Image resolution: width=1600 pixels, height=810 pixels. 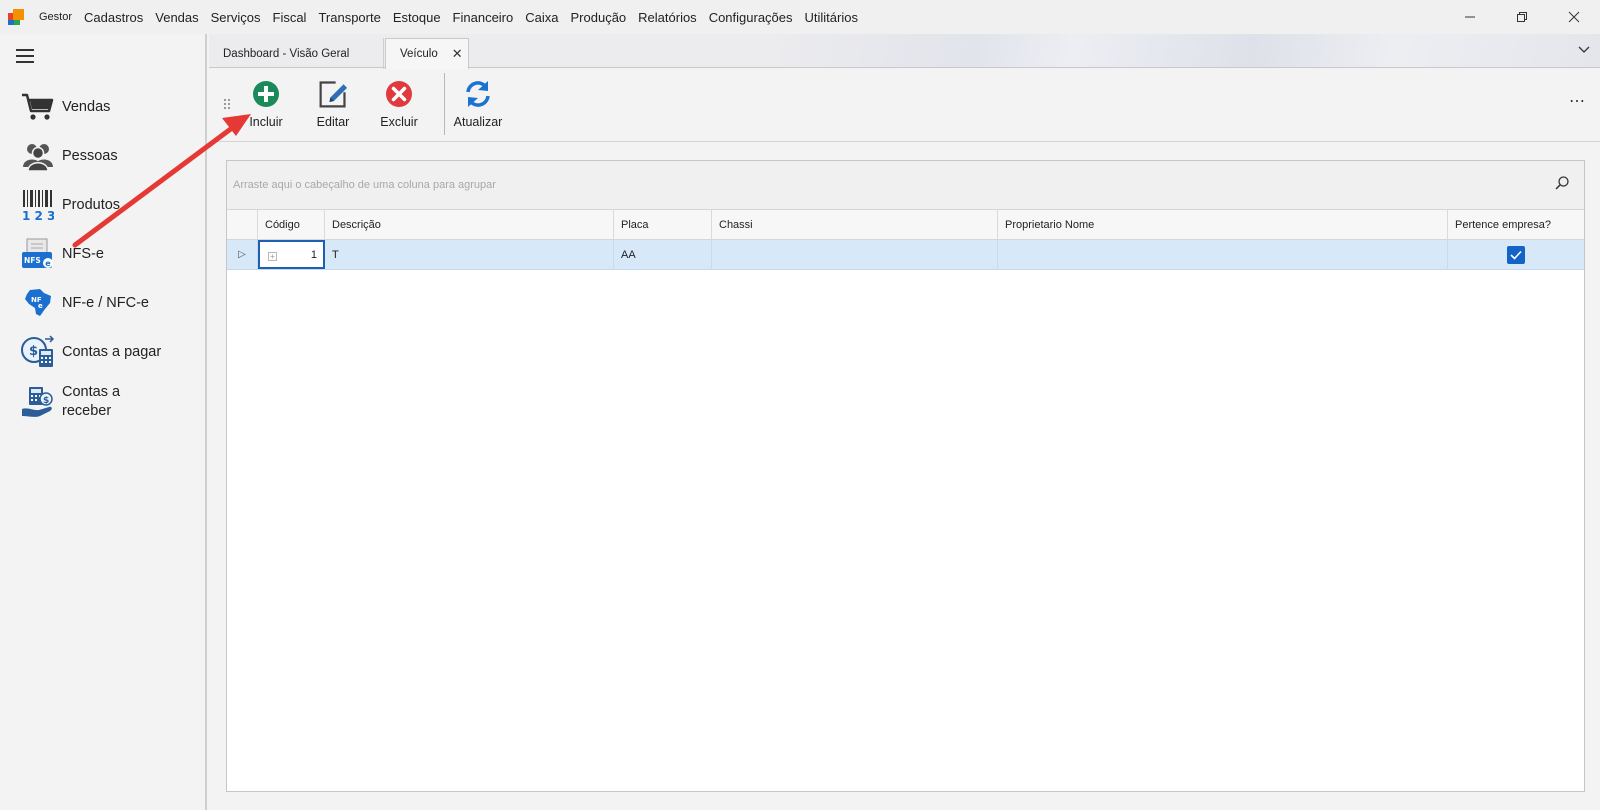 I want to click on table-row: ▷ + 1 T AA, so click(x=905, y=255).